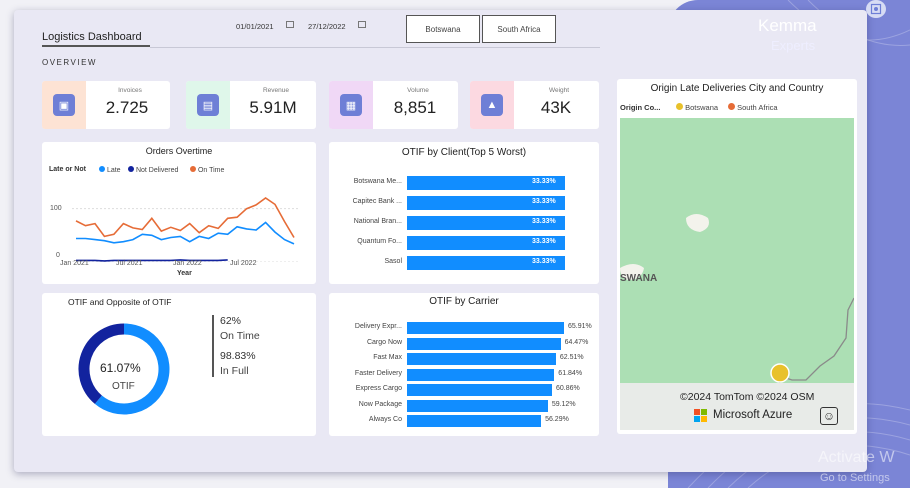 Image resolution: width=910 pixels, height=488 pixels. Describe the element at coordinates (213, 346) in the screenshot. I see `stats-divider` at that location.